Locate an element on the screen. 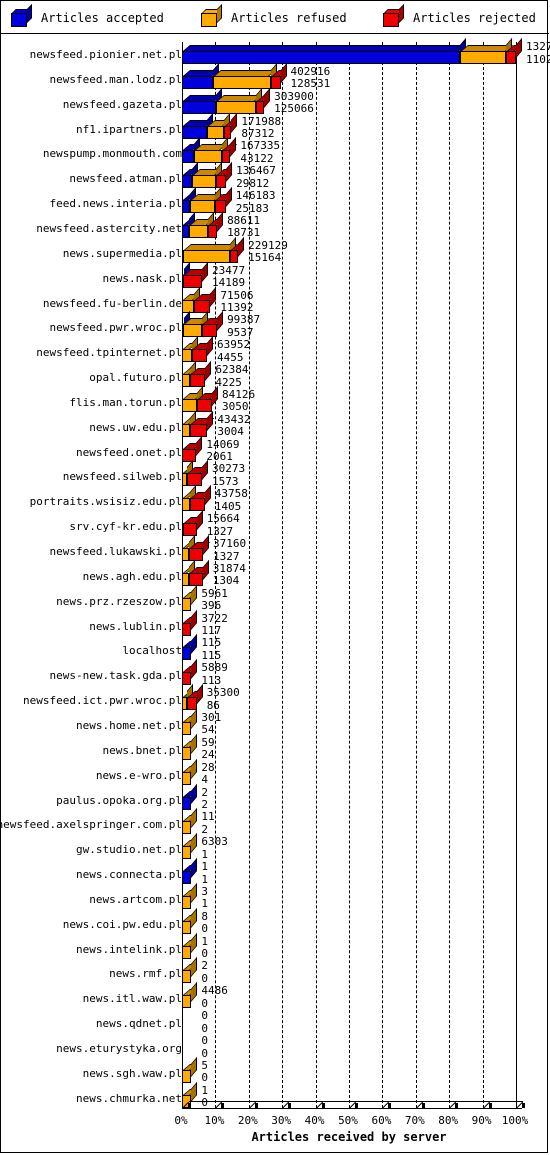 This screenshot has height=1155, width=550. row-value-labels: 14069 2061 is located at coordinates (222, 451).